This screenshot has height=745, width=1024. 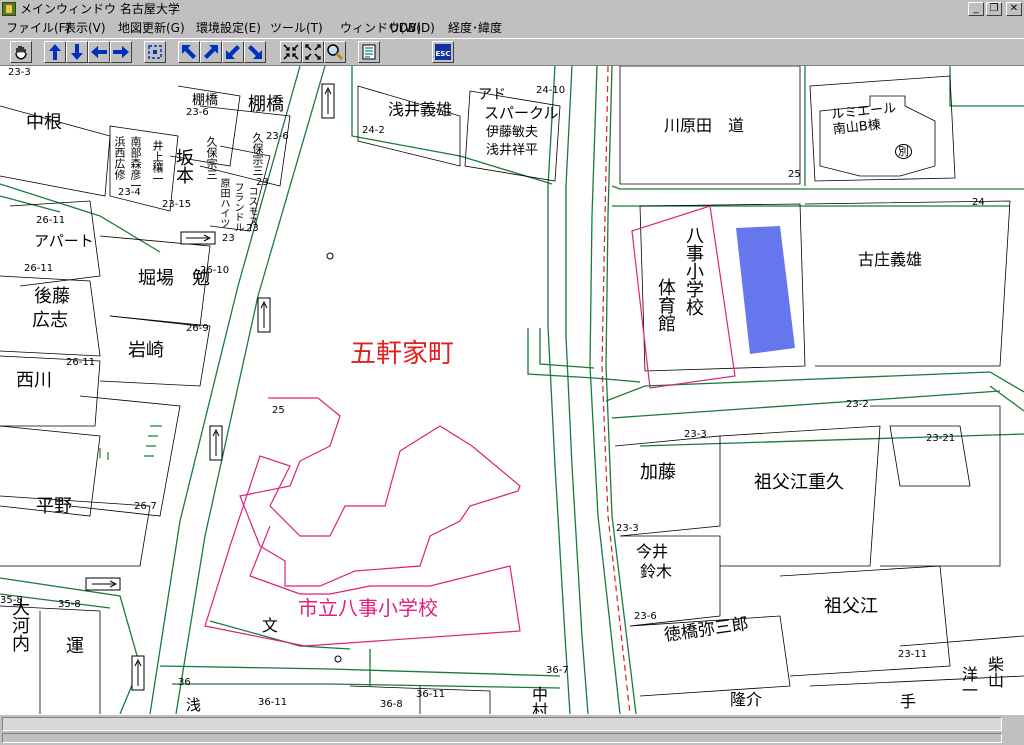 What do you see at coordinates (145, 506) in the screenshot?
I see `parcel-number: 26-7` at bounding box center [145, 506].